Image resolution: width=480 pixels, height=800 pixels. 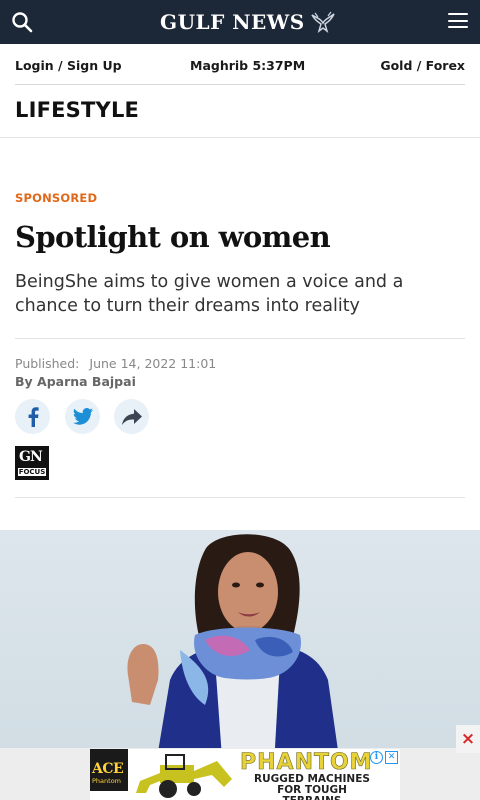 What do you see at coordinates (458, 22) in the screenshot?
I see `hamburger-menu-icon` at bounding box center [458, 22].